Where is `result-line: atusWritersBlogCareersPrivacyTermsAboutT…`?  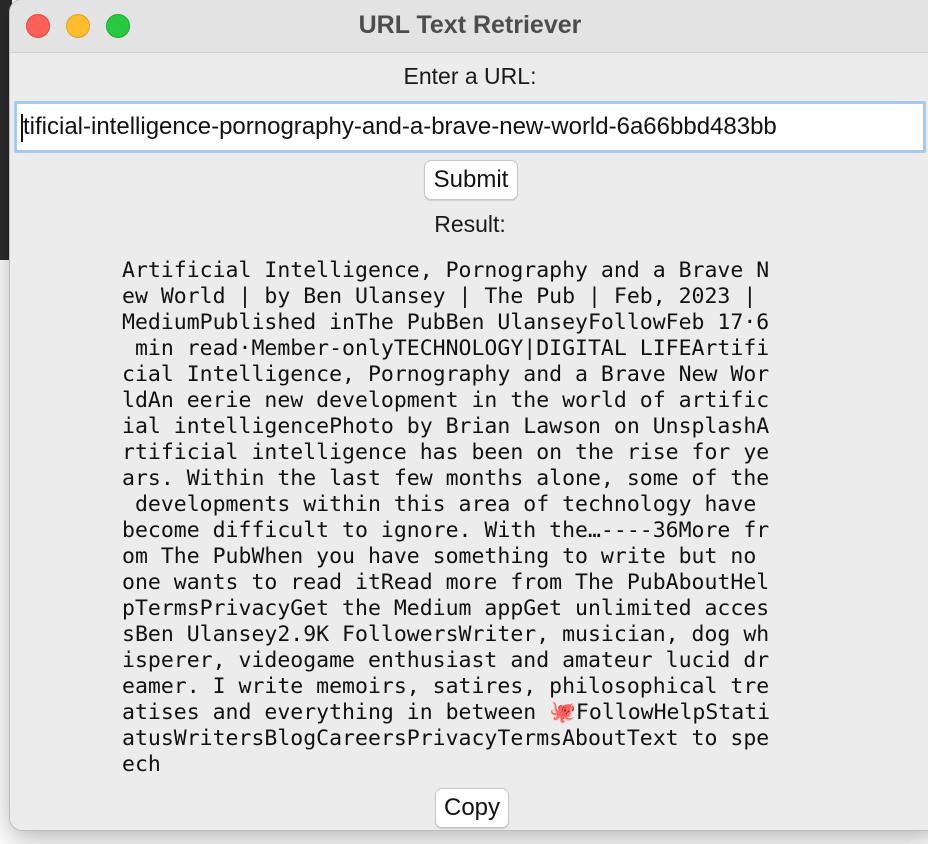 result-line: atusWritersBlogCareersPrivacyTermsAboutT… is located at coordinates (446, 738).